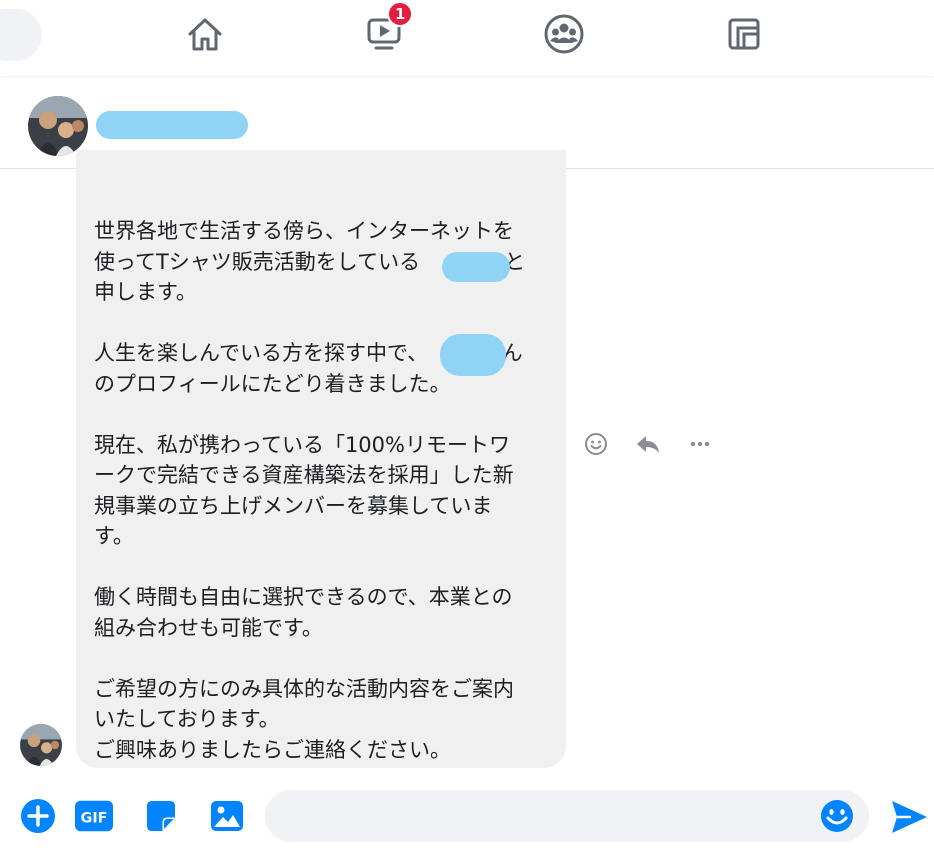 This screenshot has width=934, height=852. I want to click on react-button, so click(596, 444).